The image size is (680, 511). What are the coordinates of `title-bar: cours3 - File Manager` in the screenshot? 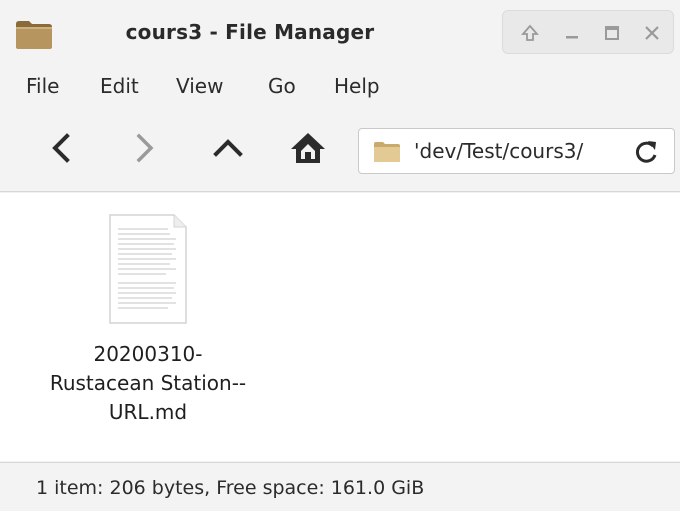 It's located at (340, 33).